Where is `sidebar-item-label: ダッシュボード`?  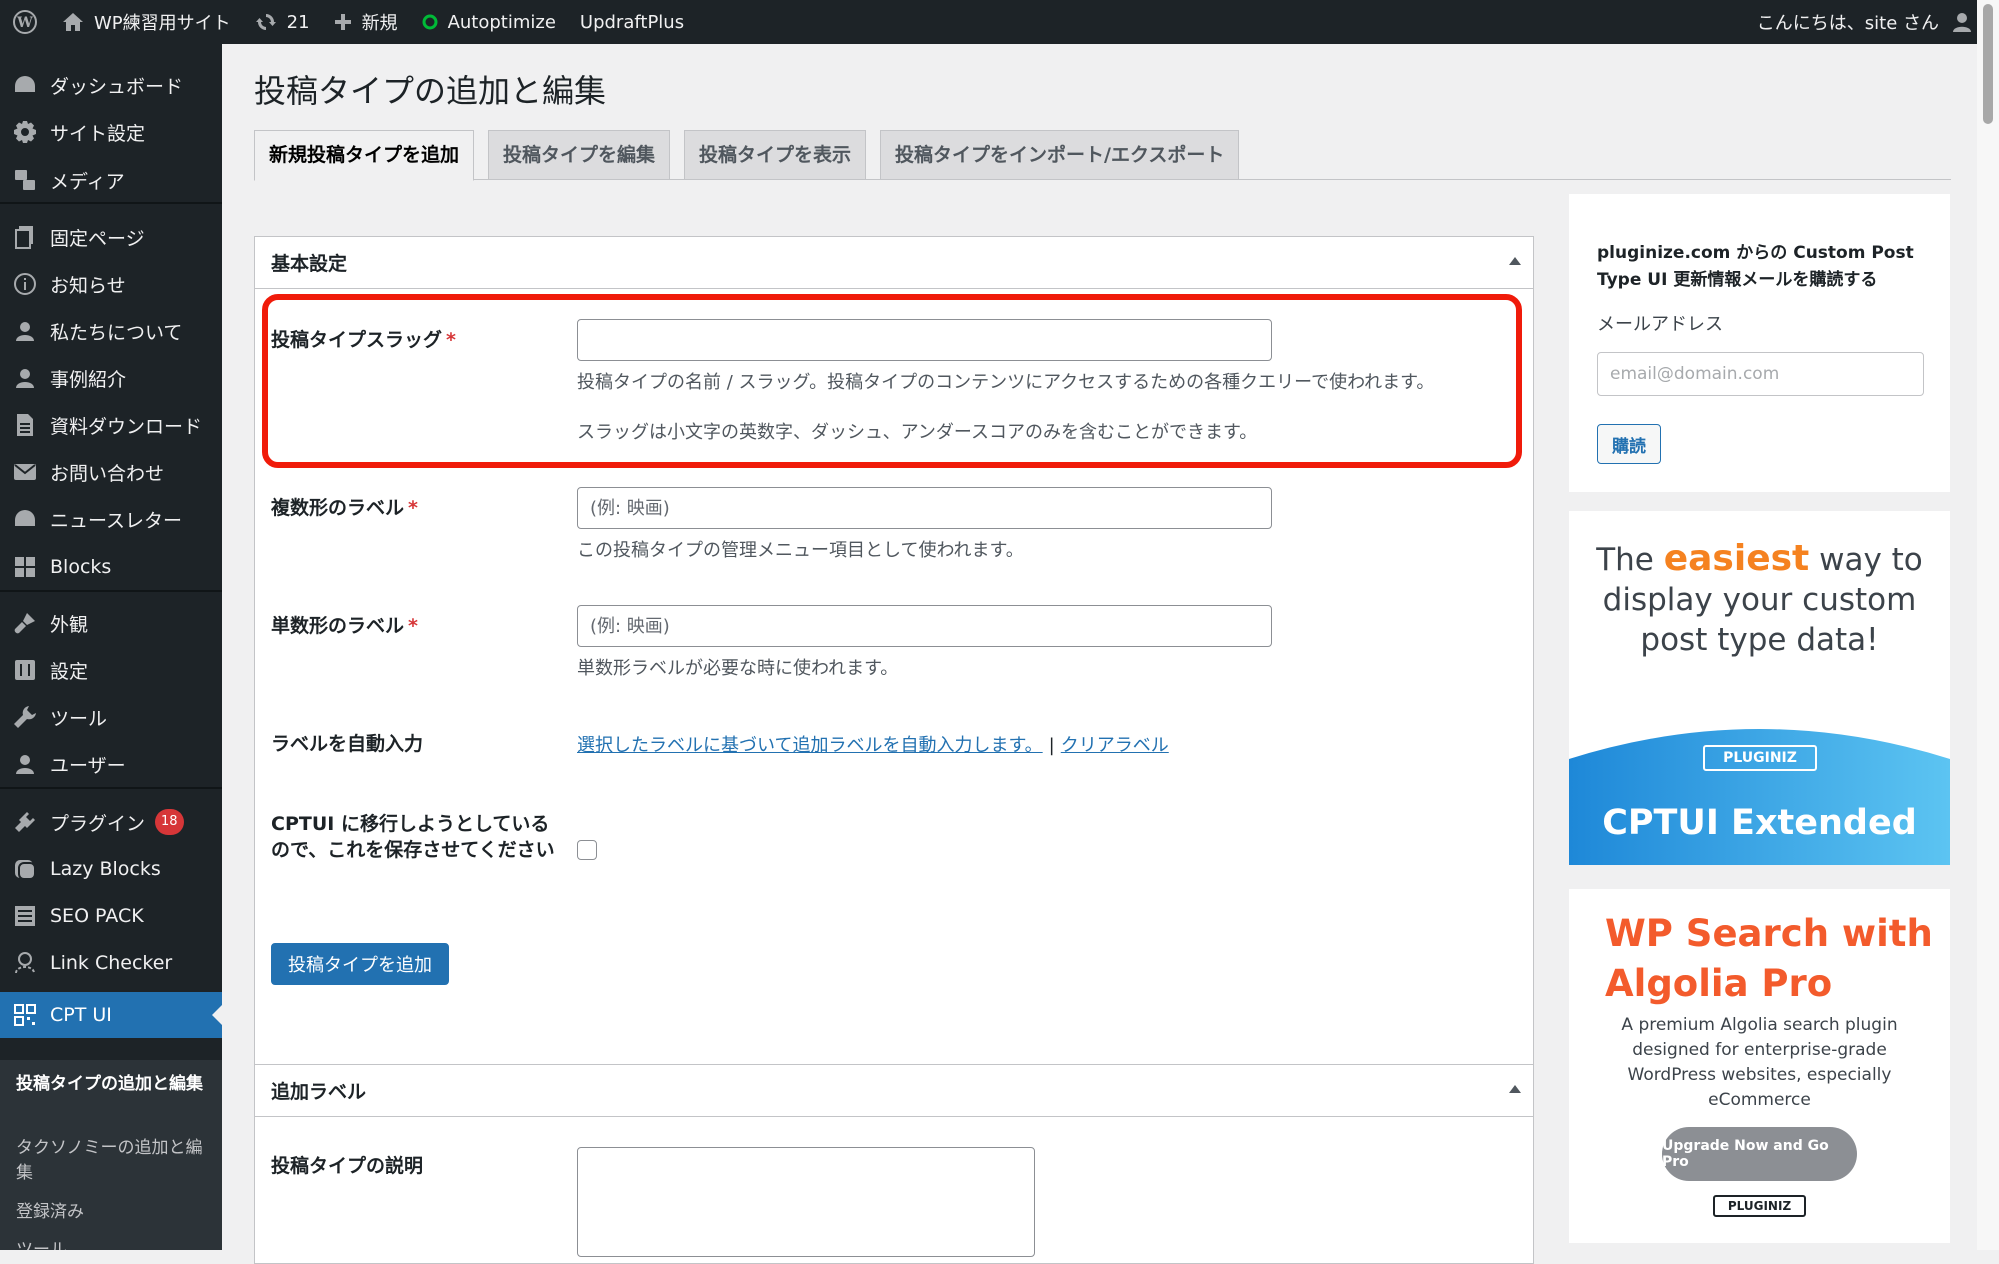 sidebar-item-label: ダッシュボード is located at coordinates (117, 86).